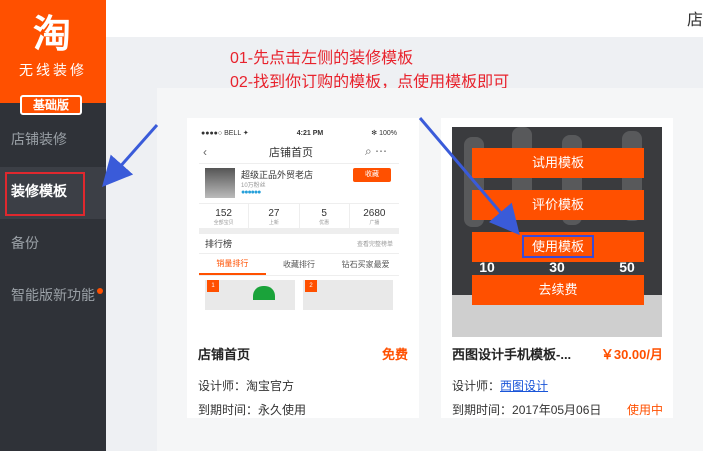 This screenshot has height=451, width=703. I want to click on arrow-to-use-button, so click(469, 176).